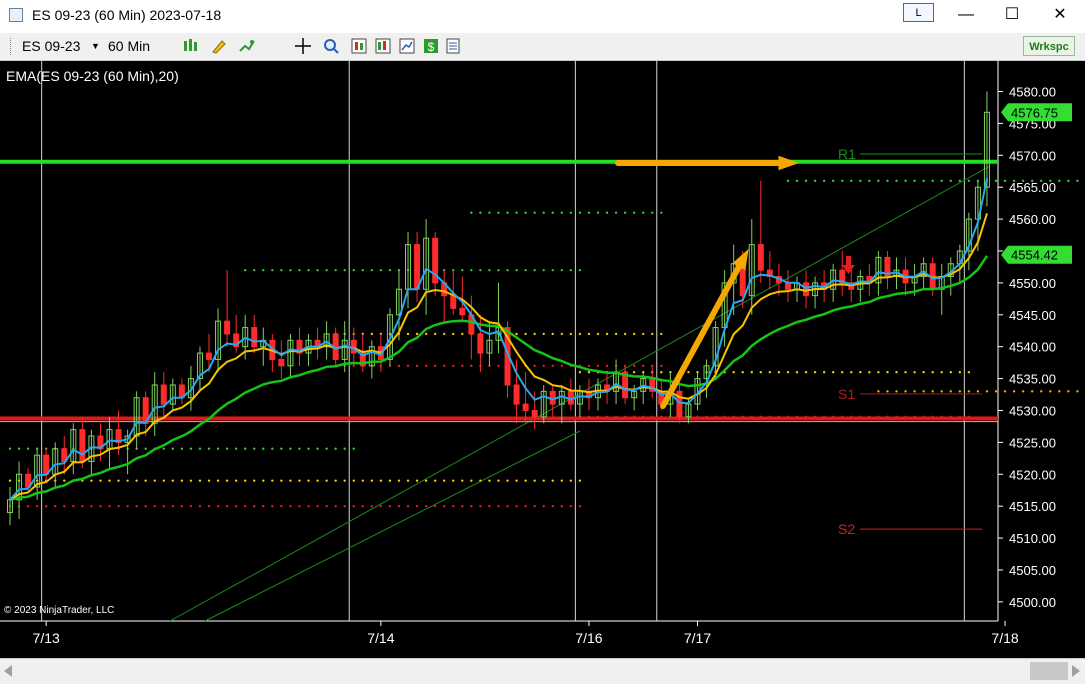 This screenshot has width=1085, height=684. What do you see at coordinates (1032, 570) in the screenshot?
I see `y-tick-label: 4505.00` at bounding box center [1032, 570].